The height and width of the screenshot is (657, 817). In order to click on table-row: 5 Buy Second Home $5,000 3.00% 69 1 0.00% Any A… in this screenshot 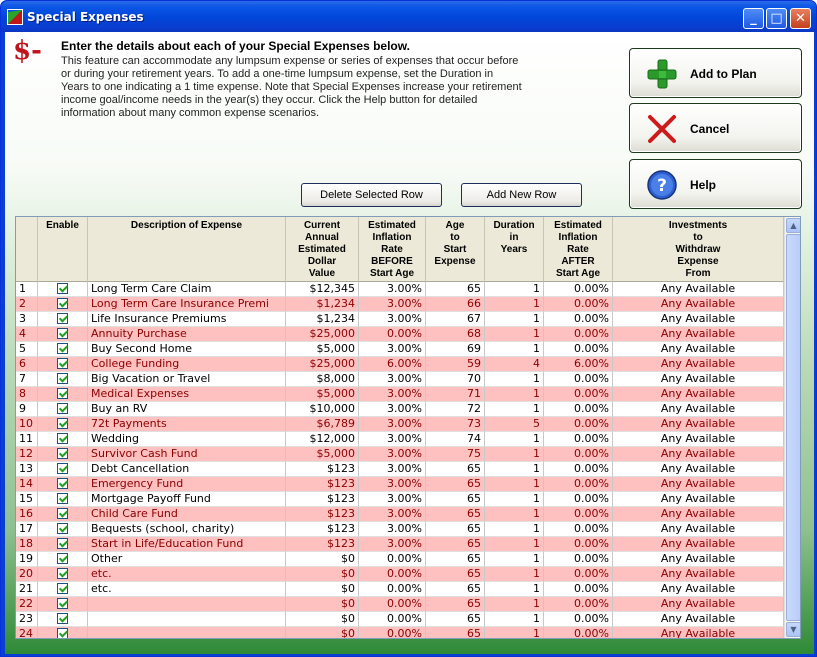, I will do `click(400, 349)`.